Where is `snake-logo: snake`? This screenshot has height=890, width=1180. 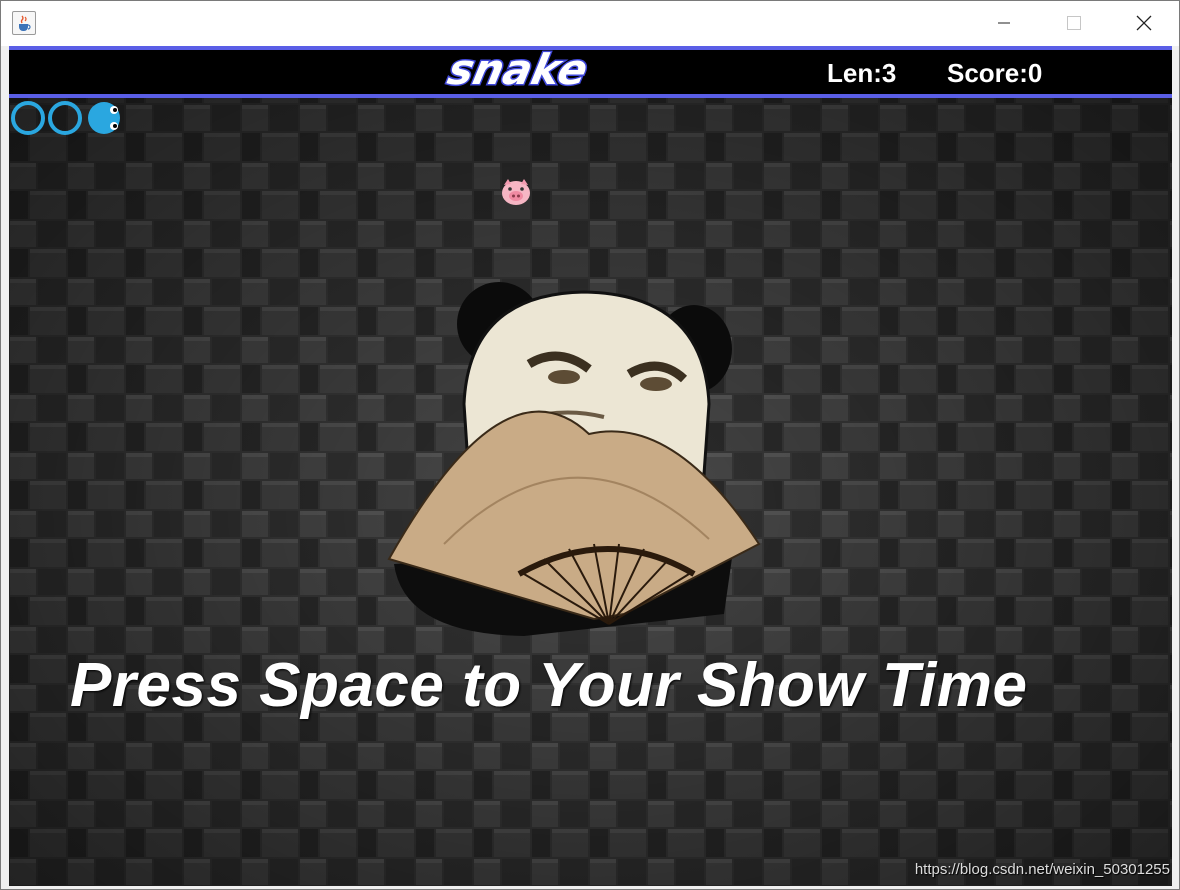
snake-logo: snake is located at coordinates (517, 72).